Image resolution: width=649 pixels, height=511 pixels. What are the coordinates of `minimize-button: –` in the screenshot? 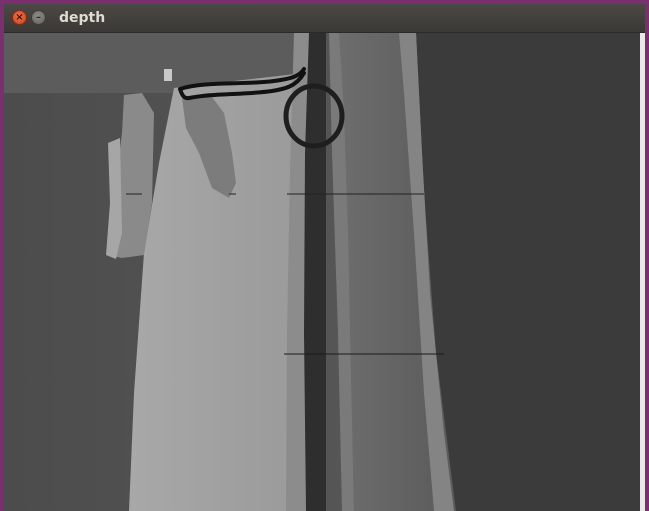 It's located at (38, 17).